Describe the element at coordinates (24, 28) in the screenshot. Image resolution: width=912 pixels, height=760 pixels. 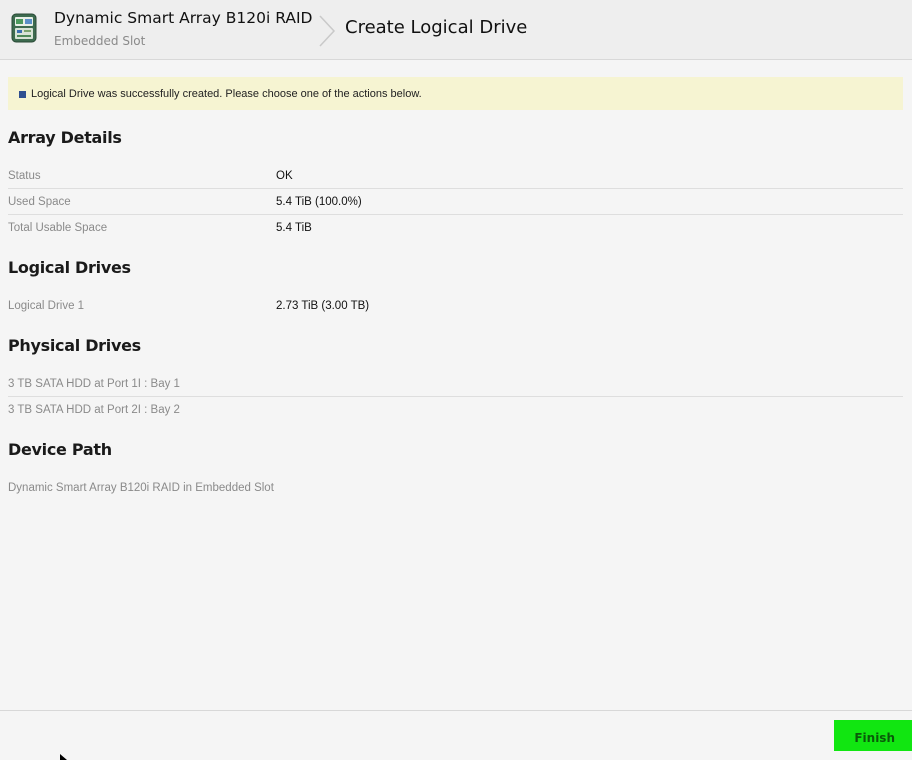
I see `controller-card-icon` at that location.